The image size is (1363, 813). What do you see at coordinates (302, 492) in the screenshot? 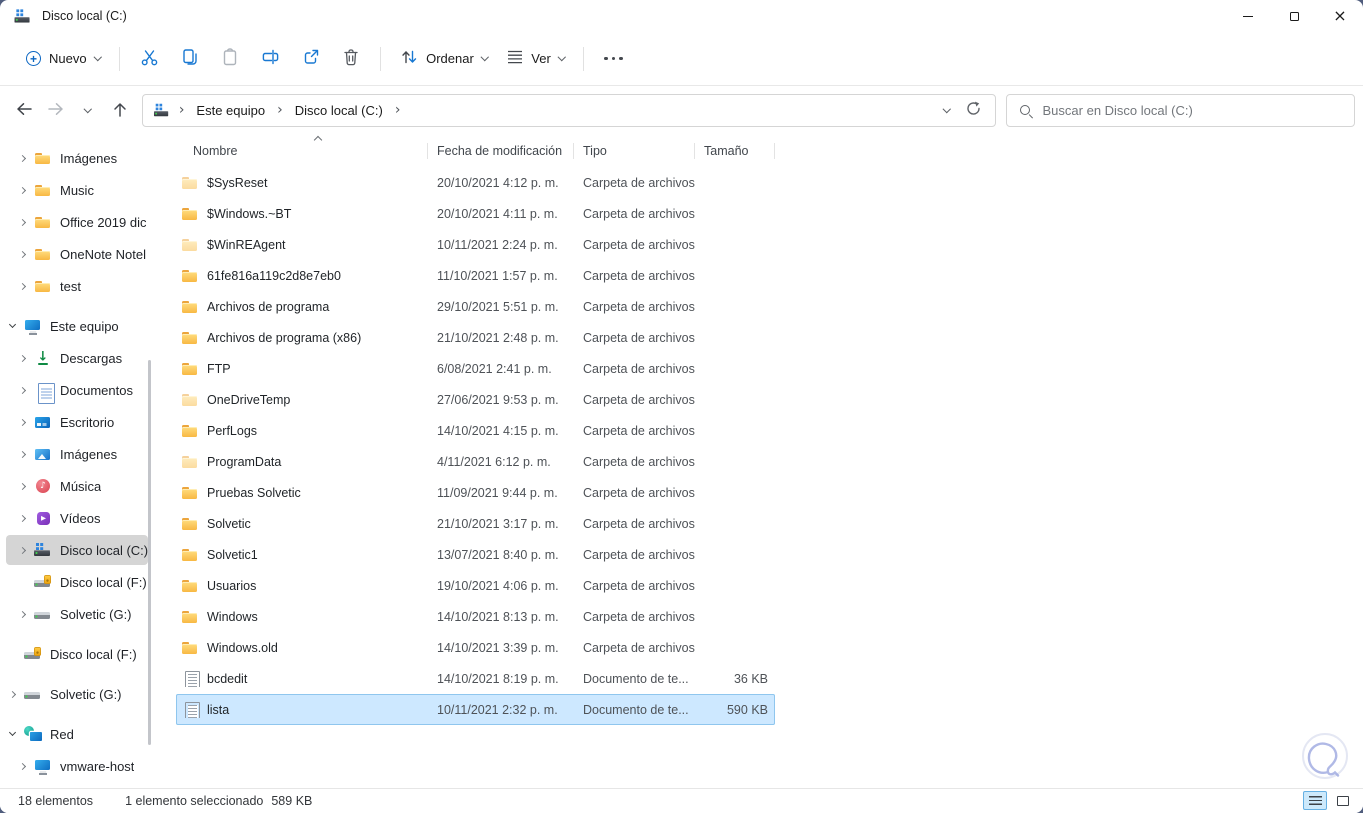
I see `file-name-cell: Pruebas Solvetic` at bounding box center [302, 492].